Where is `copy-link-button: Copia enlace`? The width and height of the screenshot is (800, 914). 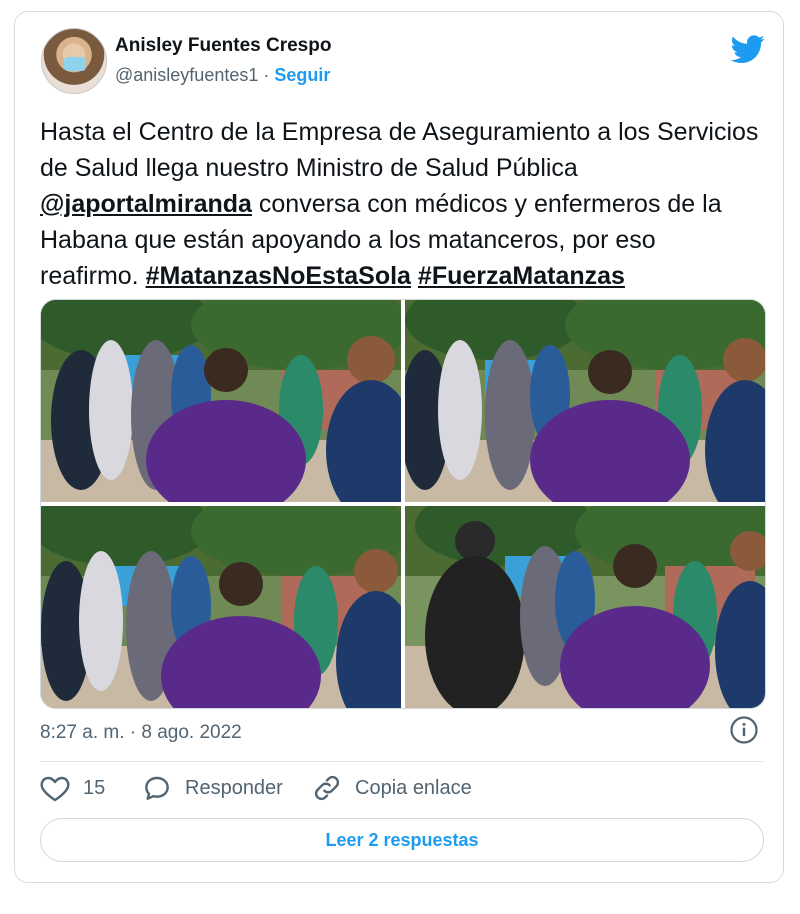
copy-link-button: Copia enlace is located at coordinates (391, 788).